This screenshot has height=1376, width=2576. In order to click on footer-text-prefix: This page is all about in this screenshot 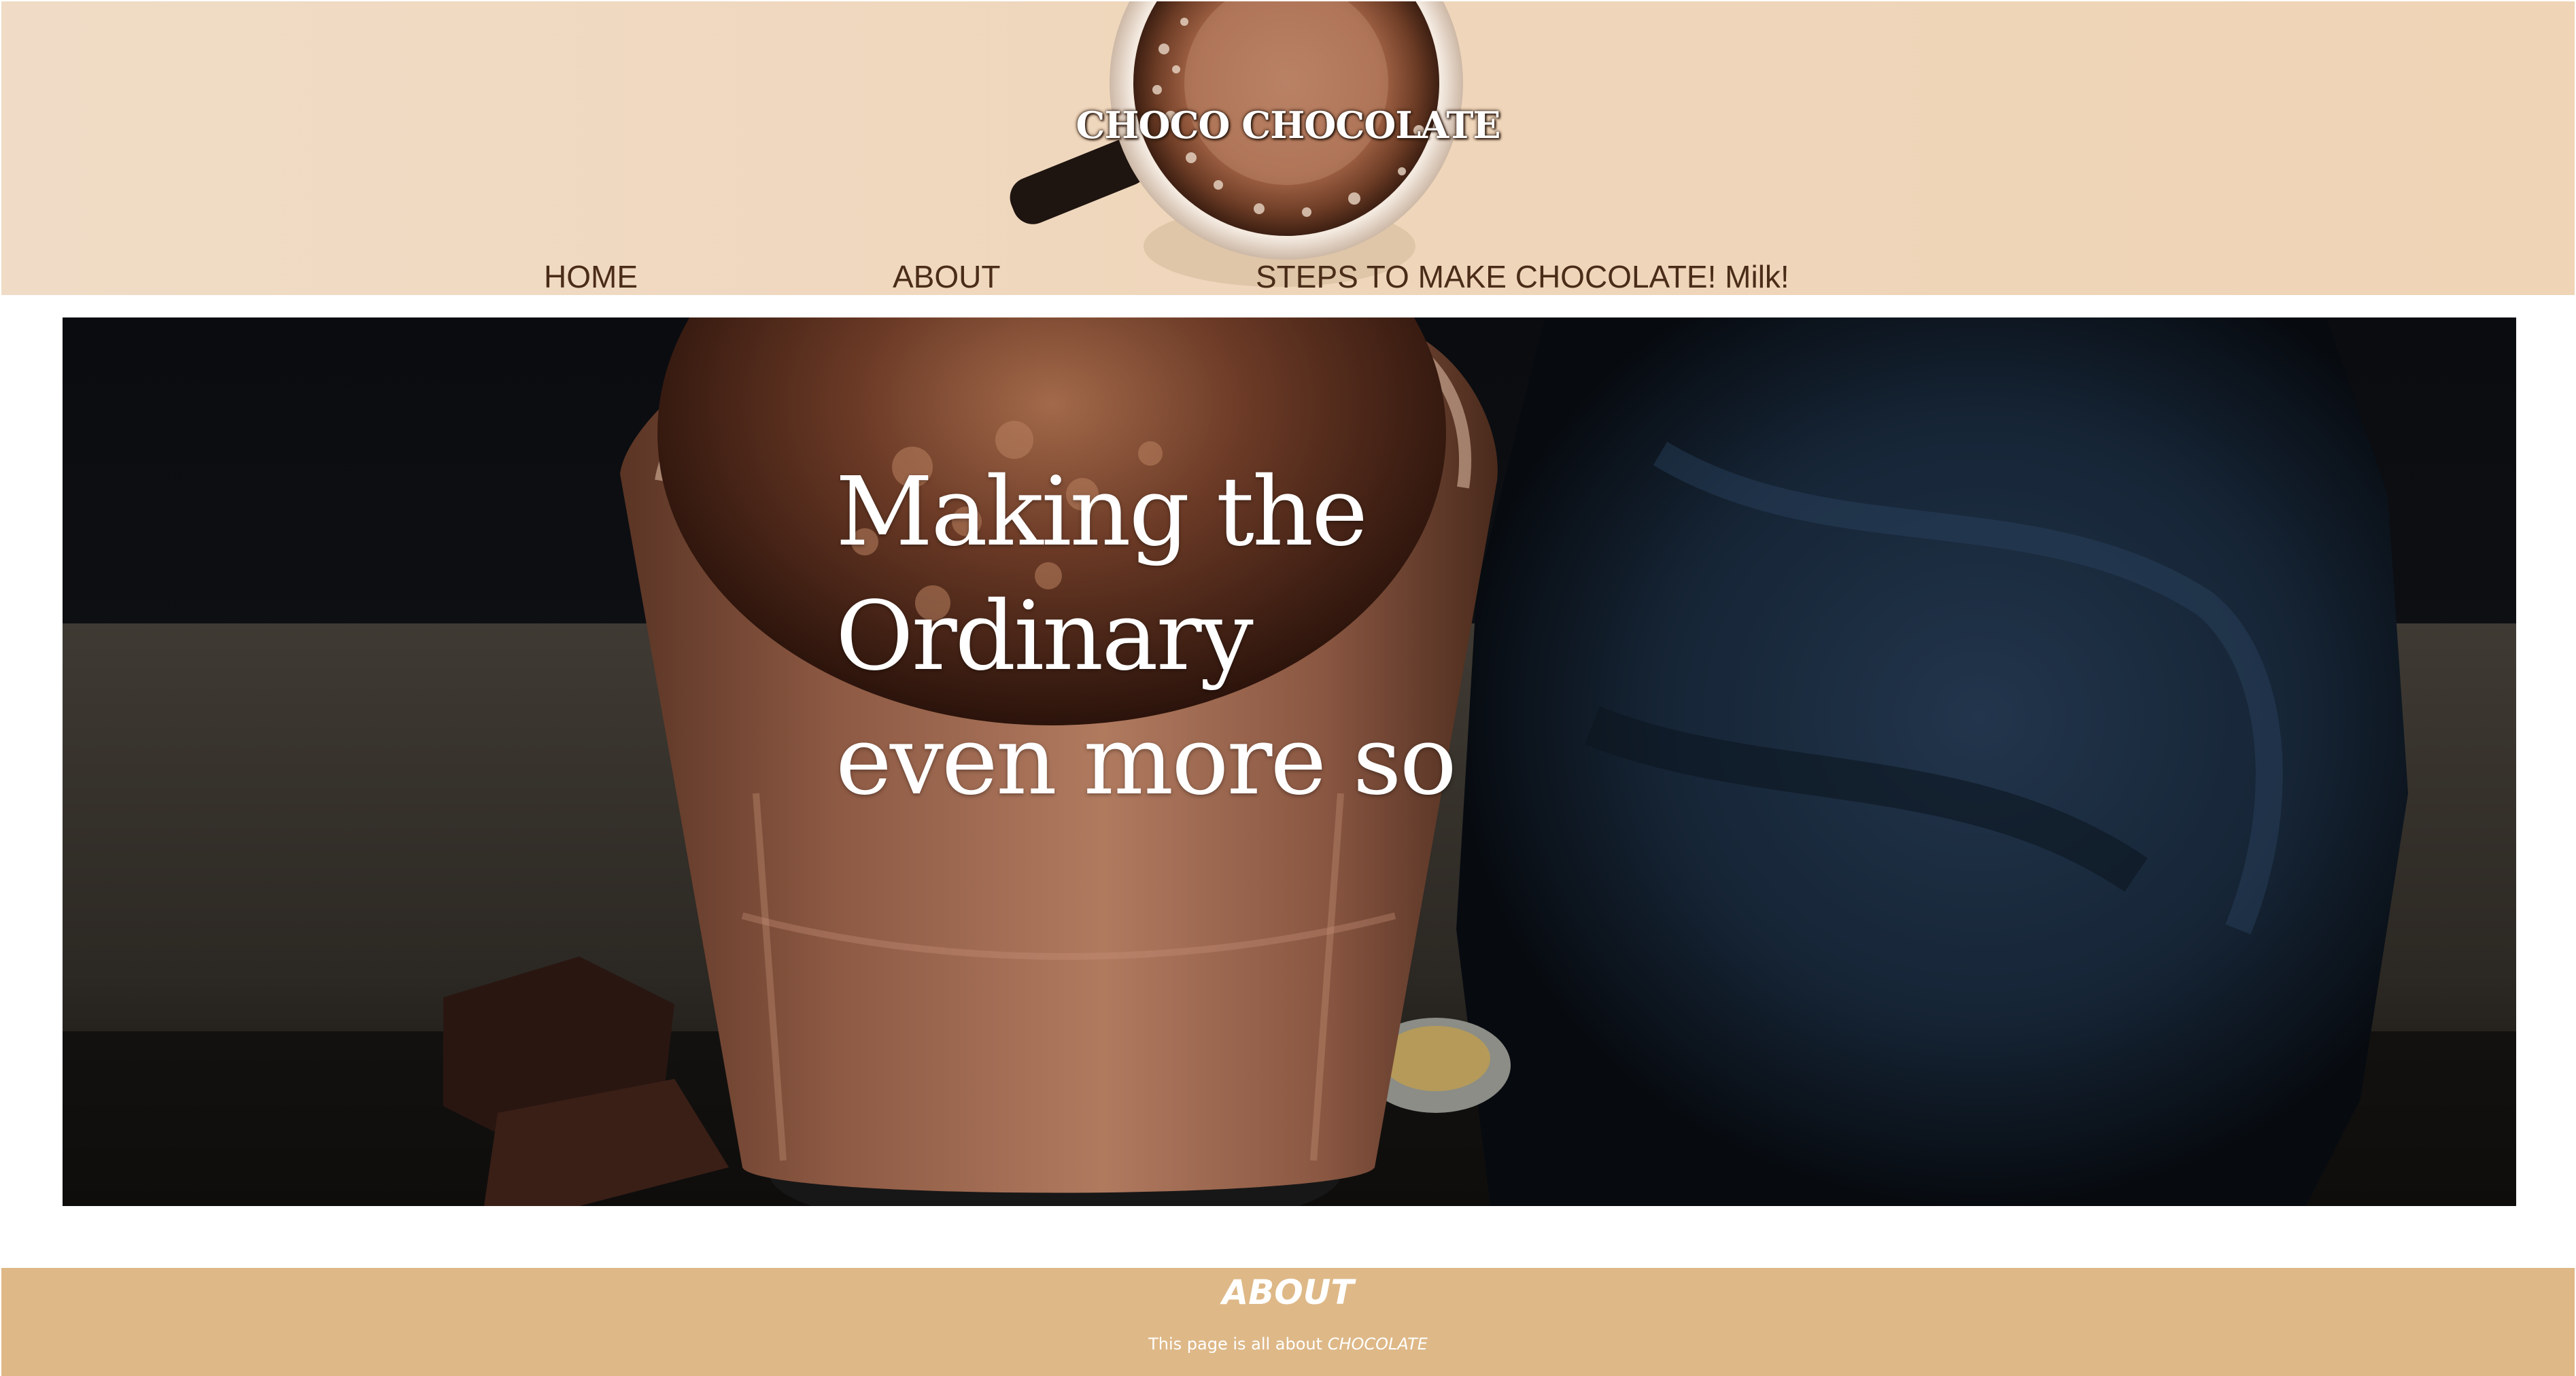, I will do `click(1238, 1344)`.